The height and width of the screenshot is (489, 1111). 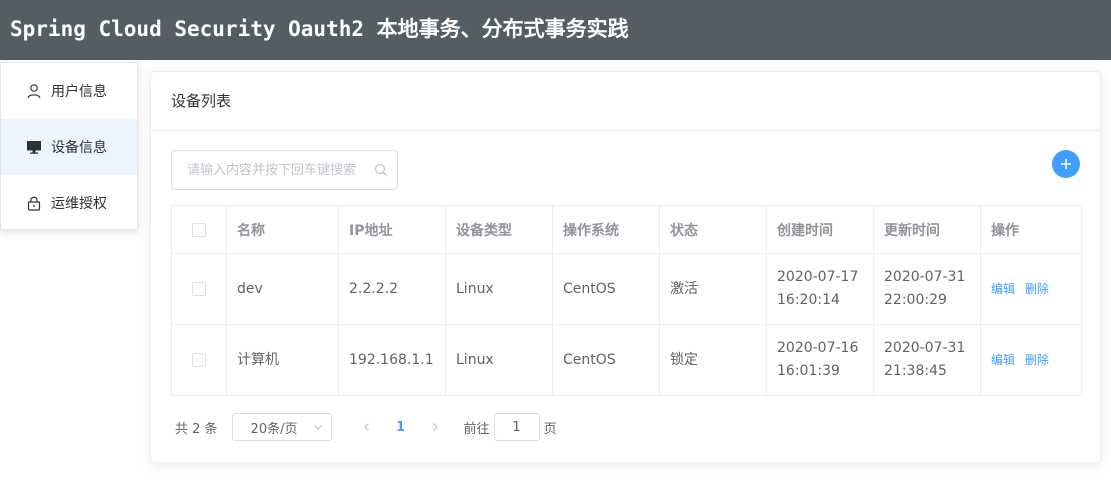 I want to click on column-header-os: 操作系统, so click(x=606, y=229).